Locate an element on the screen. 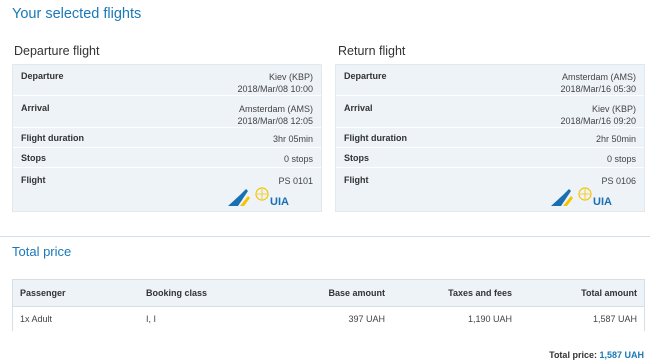 The image size is (650, 363). flight-number: PS 0101 is located at coordinates (295, 181).